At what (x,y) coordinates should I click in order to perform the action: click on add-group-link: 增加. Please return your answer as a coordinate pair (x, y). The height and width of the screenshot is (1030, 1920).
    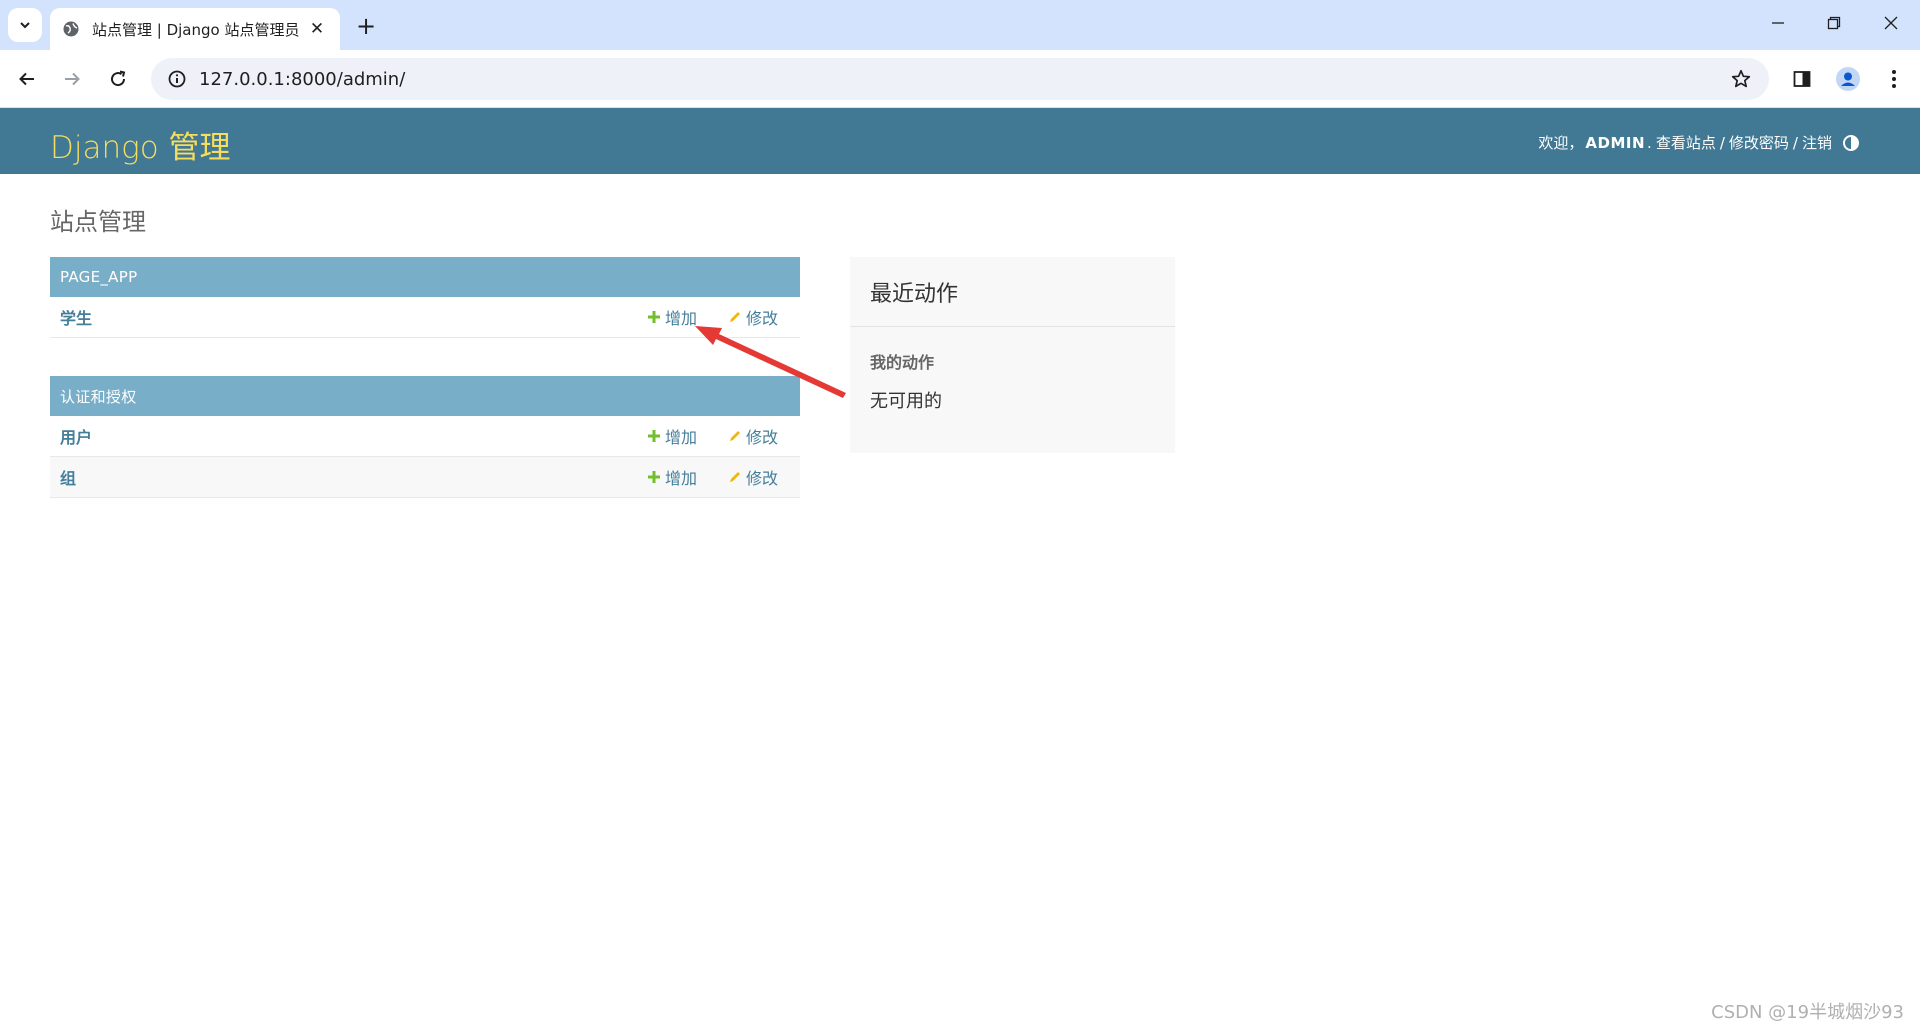
    Looking at the image, I should click on (672, 477).